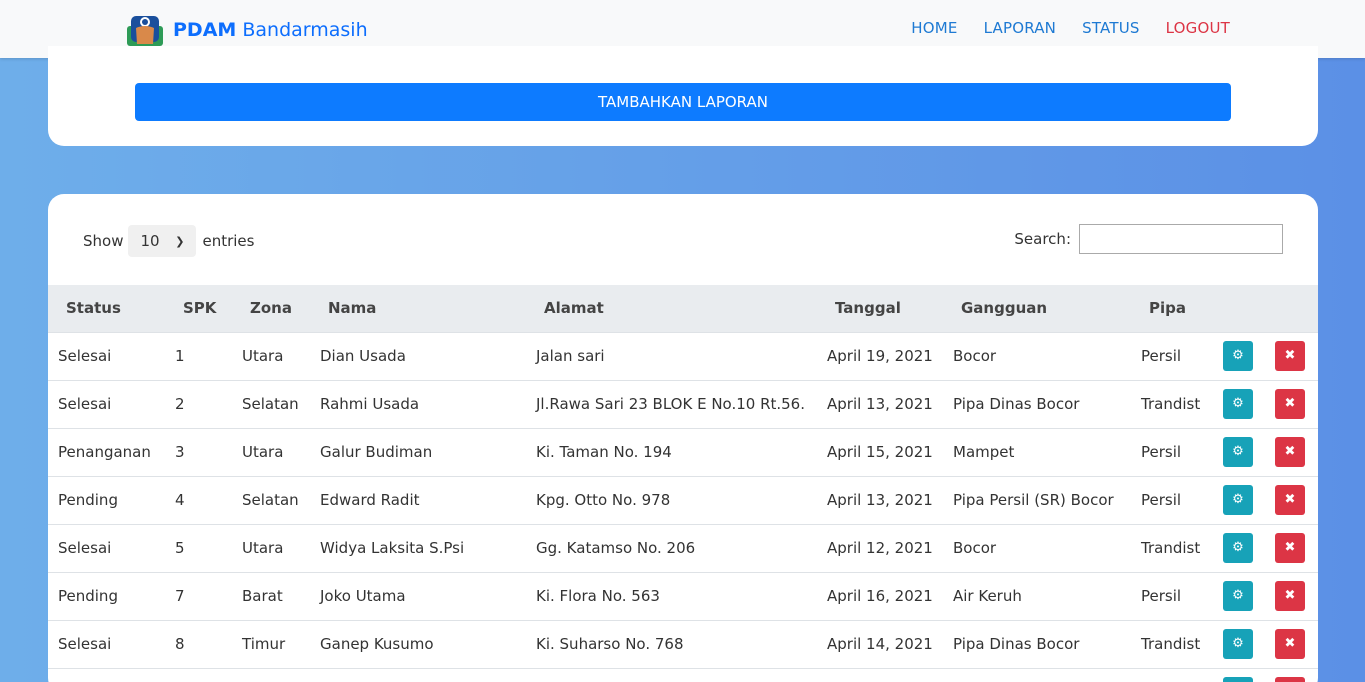 This screenshot has height=682, width=1365. What do you see at coordinates (1172, 675) in the screenshot?
I see `cell-pipa` at bounding box center [1172, 675].